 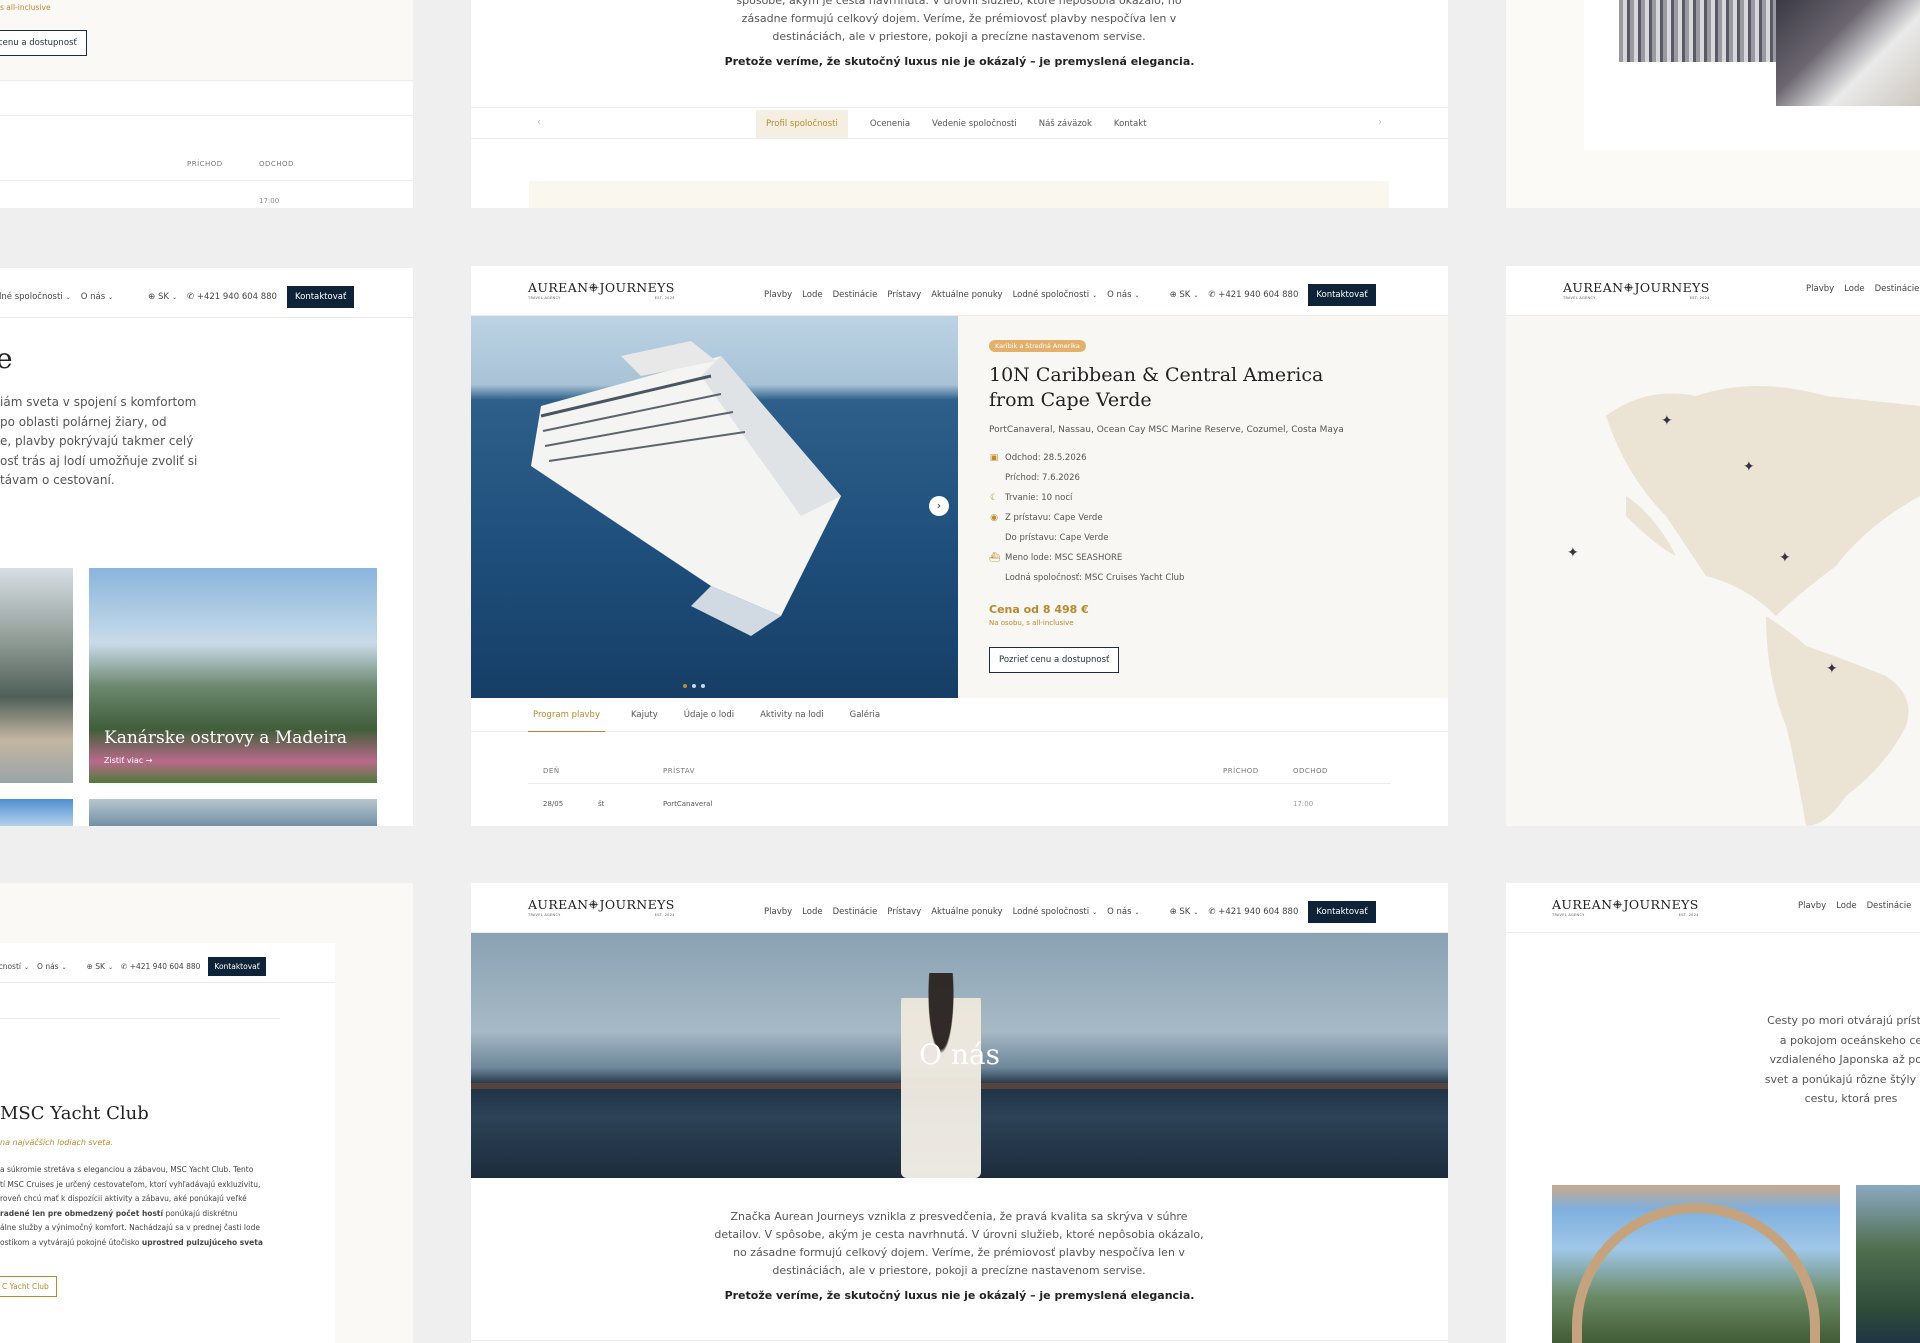 I want to click on ship-photo: ›, so click(x=714, y=507).